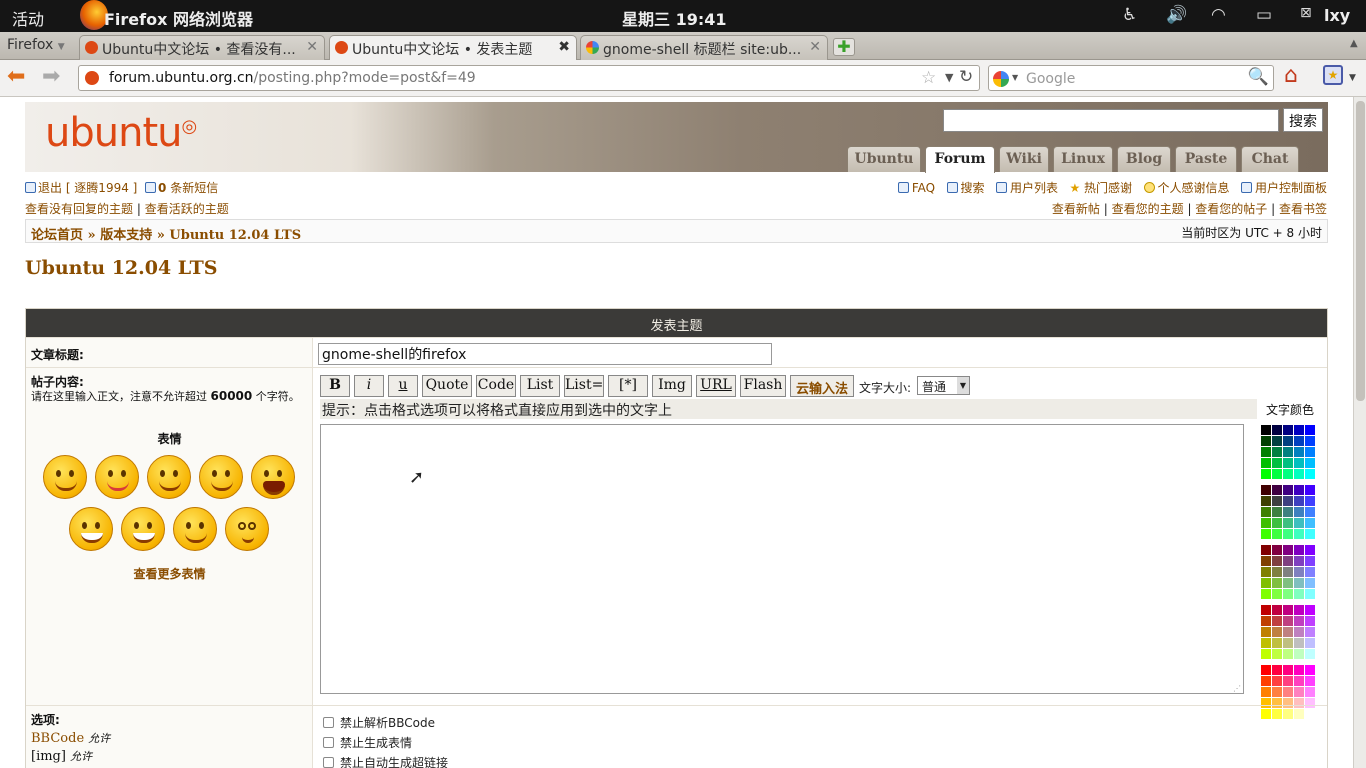 This screenshot has width=1366, height=768. I want to click on new-tab-button: ✚, so click(844, 47).